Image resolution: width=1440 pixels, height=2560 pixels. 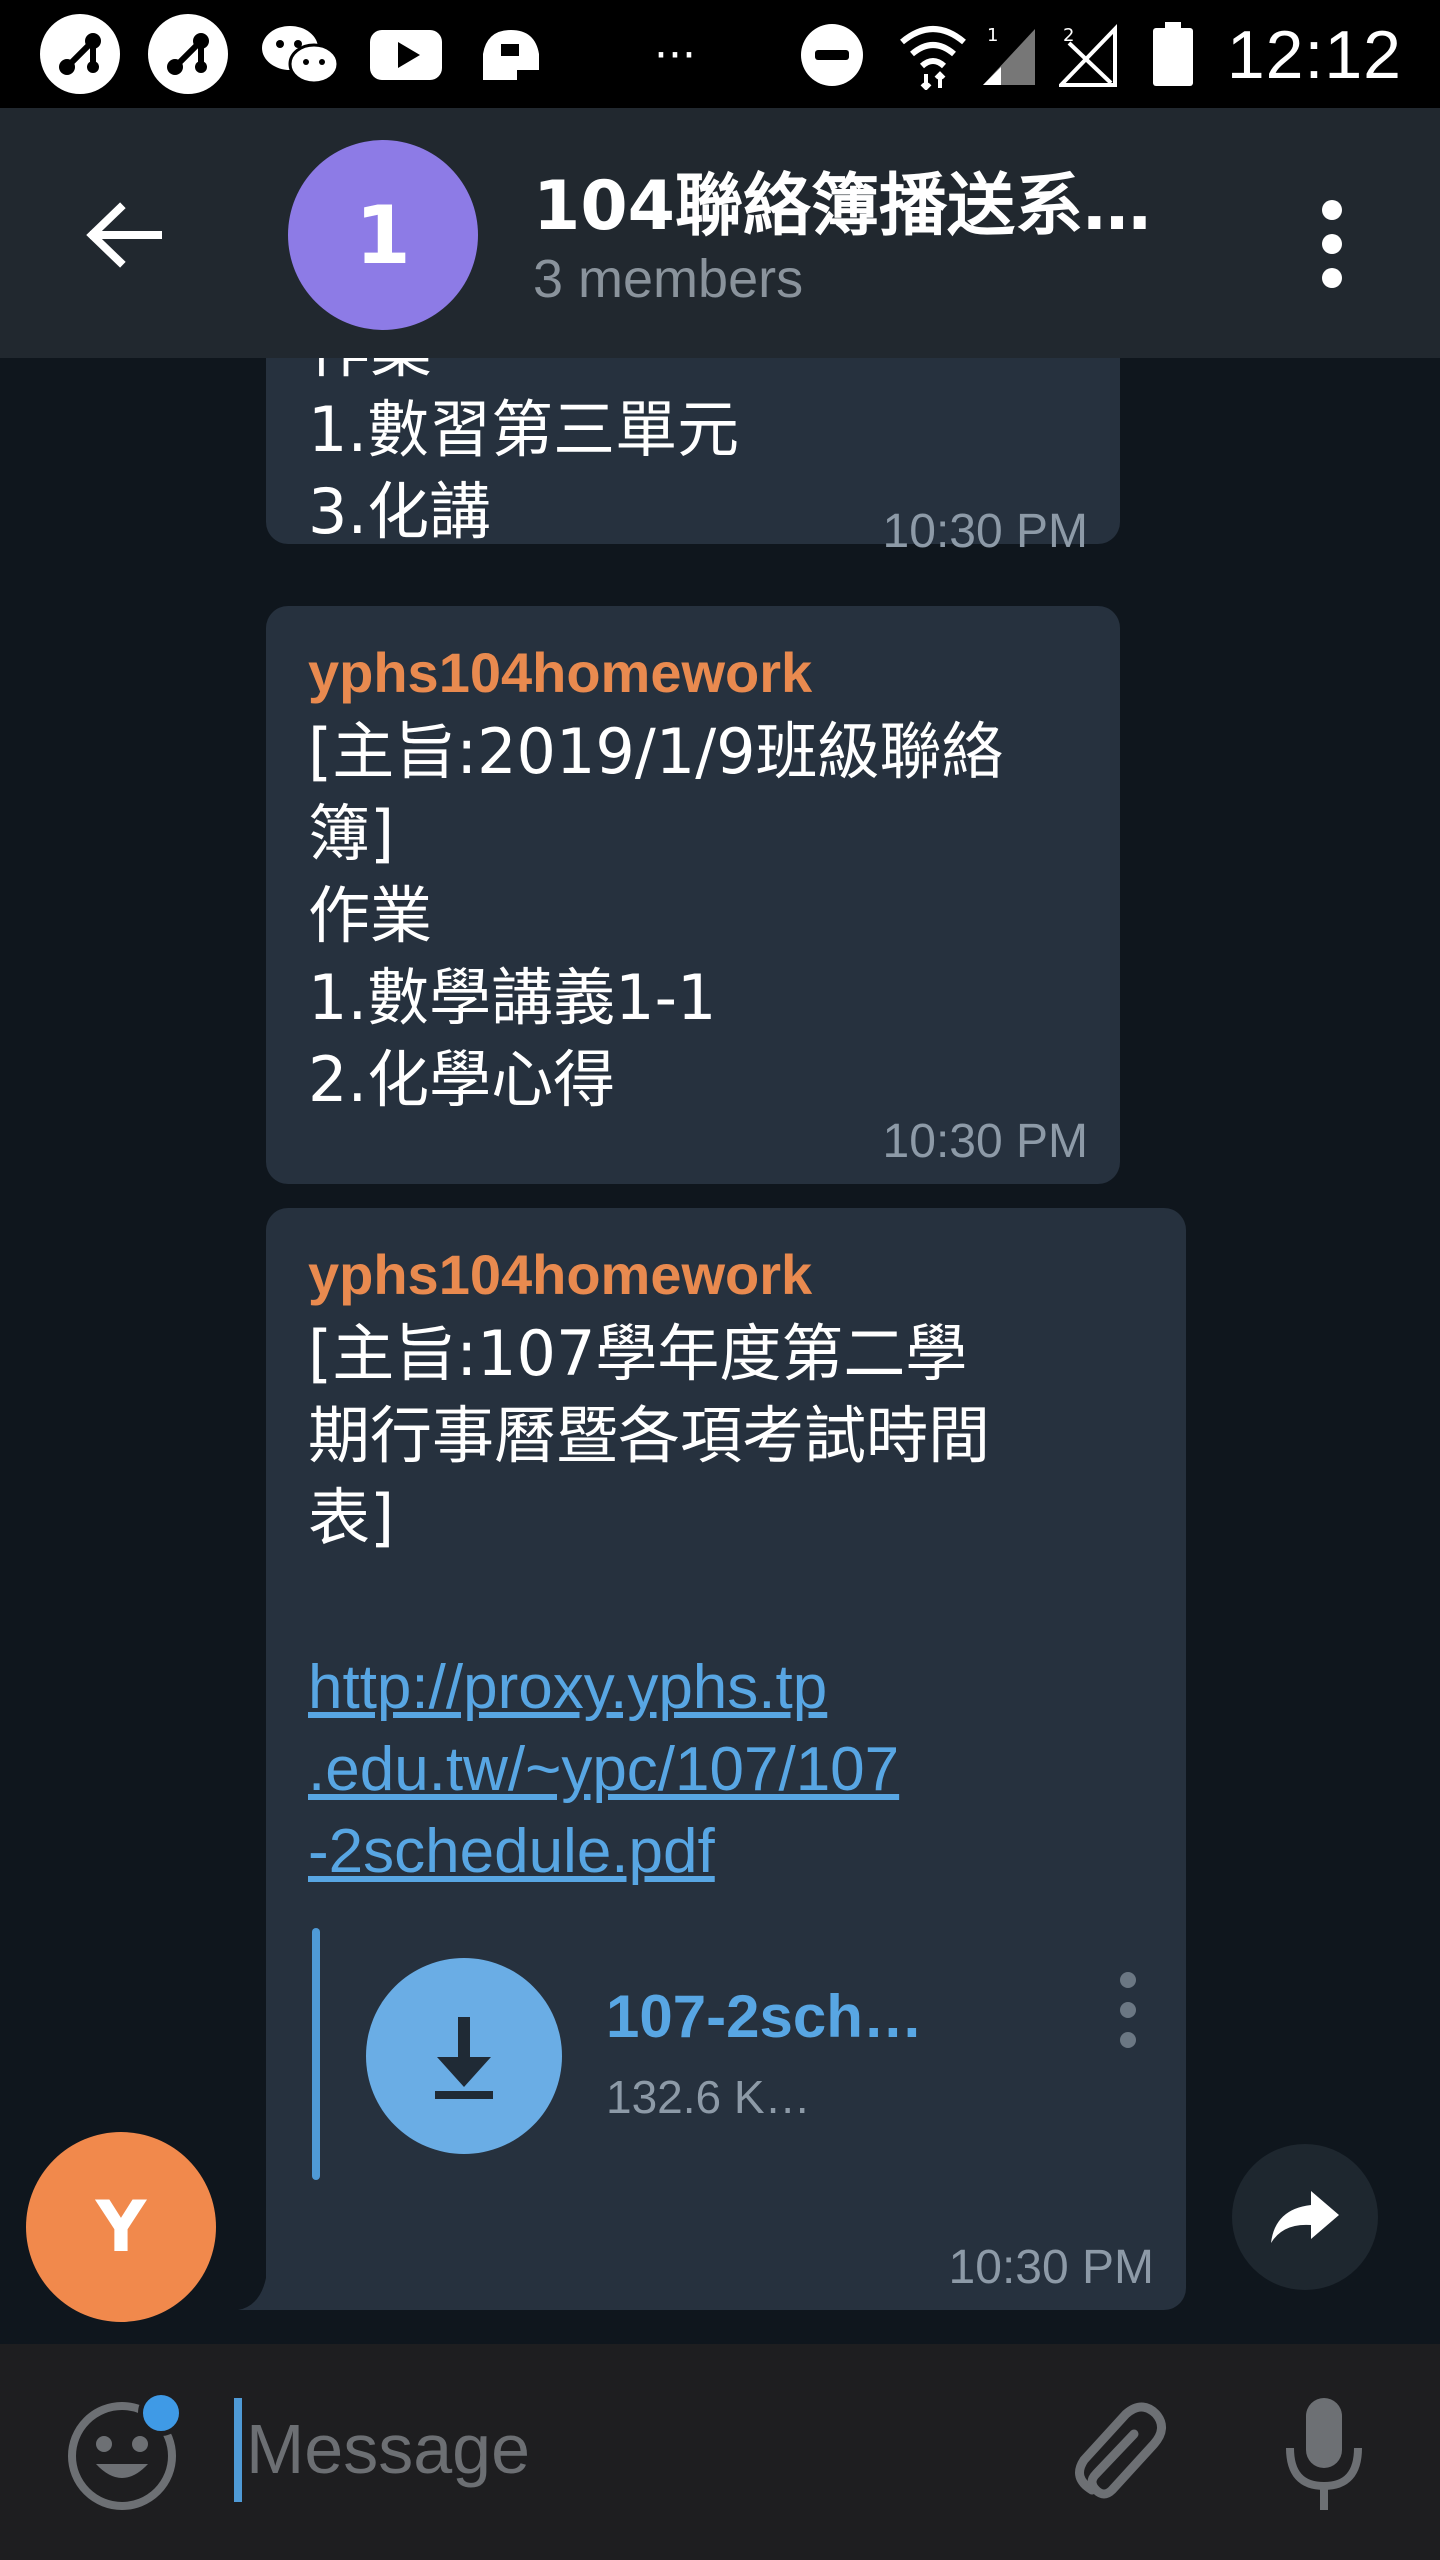 I want to click on message-text-line: 期行事曆暨各項考試時間, so click(x=649, y=1435).